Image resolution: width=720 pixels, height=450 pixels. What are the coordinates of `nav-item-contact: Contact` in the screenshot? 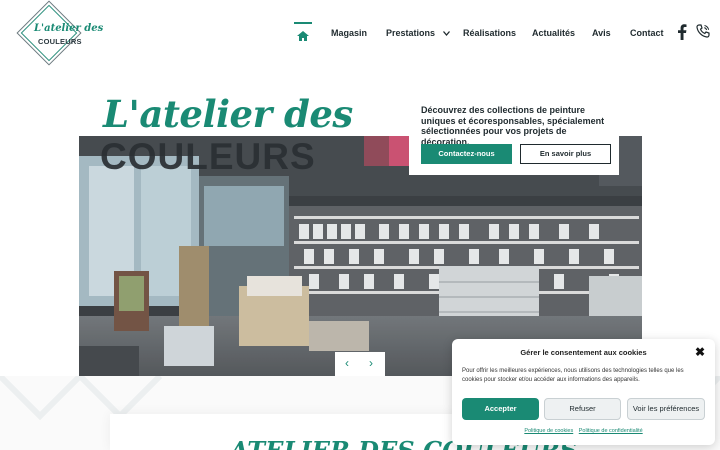 It's located at (647, 33).